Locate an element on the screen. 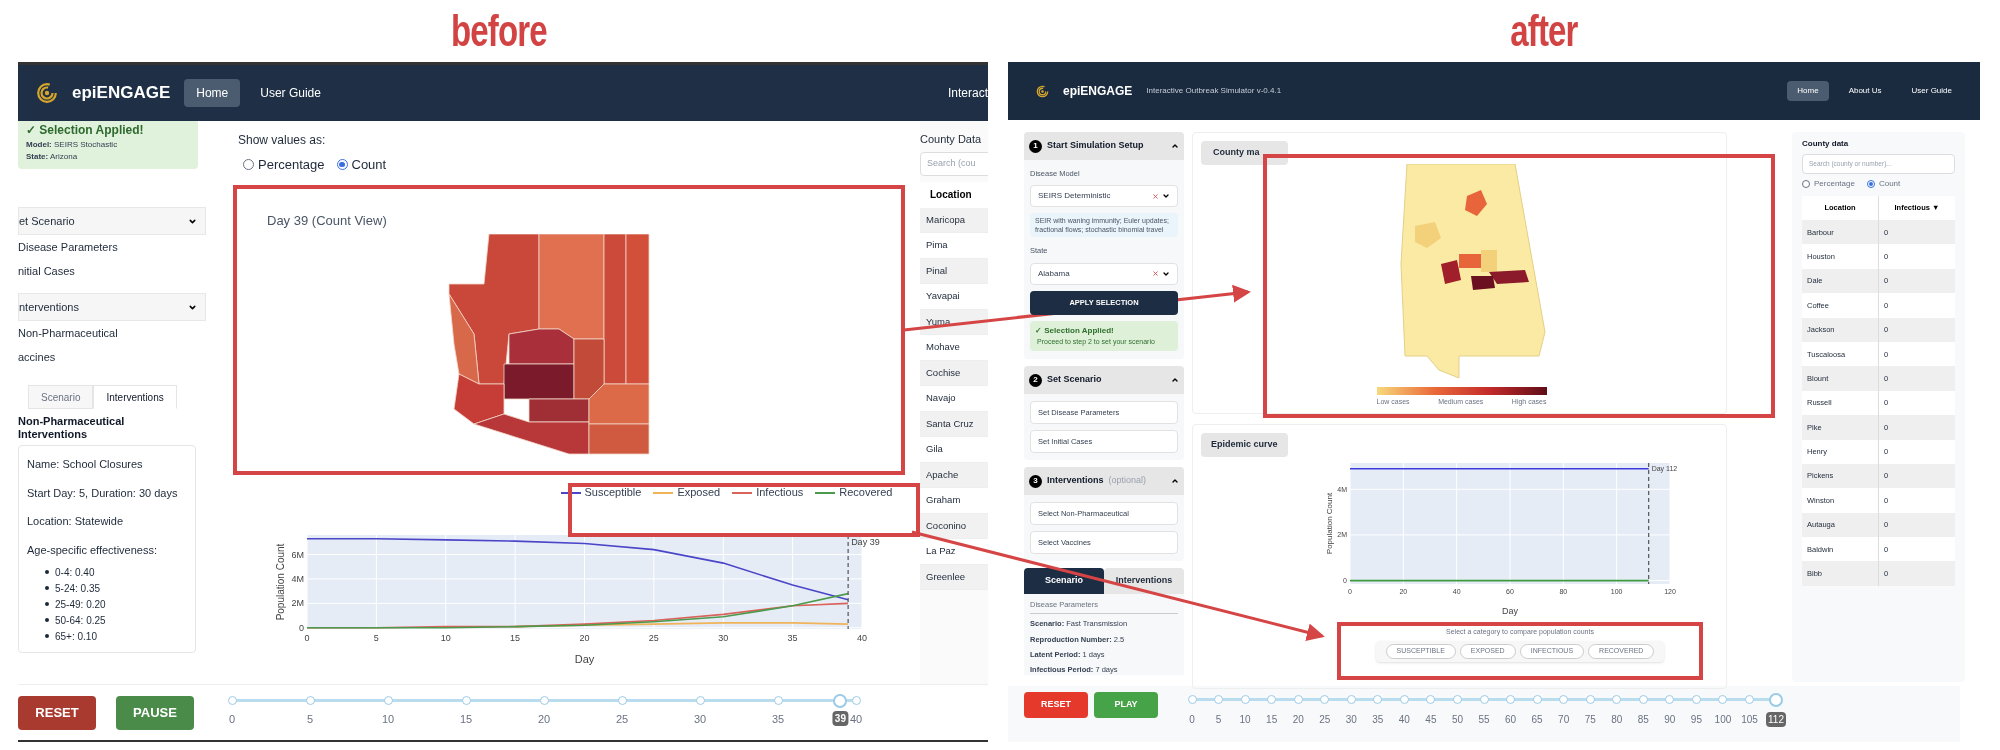 This screenshot has height=750, width=2000. step-header: 3 Interventions (optional) is located at coordinates (1104, 481).